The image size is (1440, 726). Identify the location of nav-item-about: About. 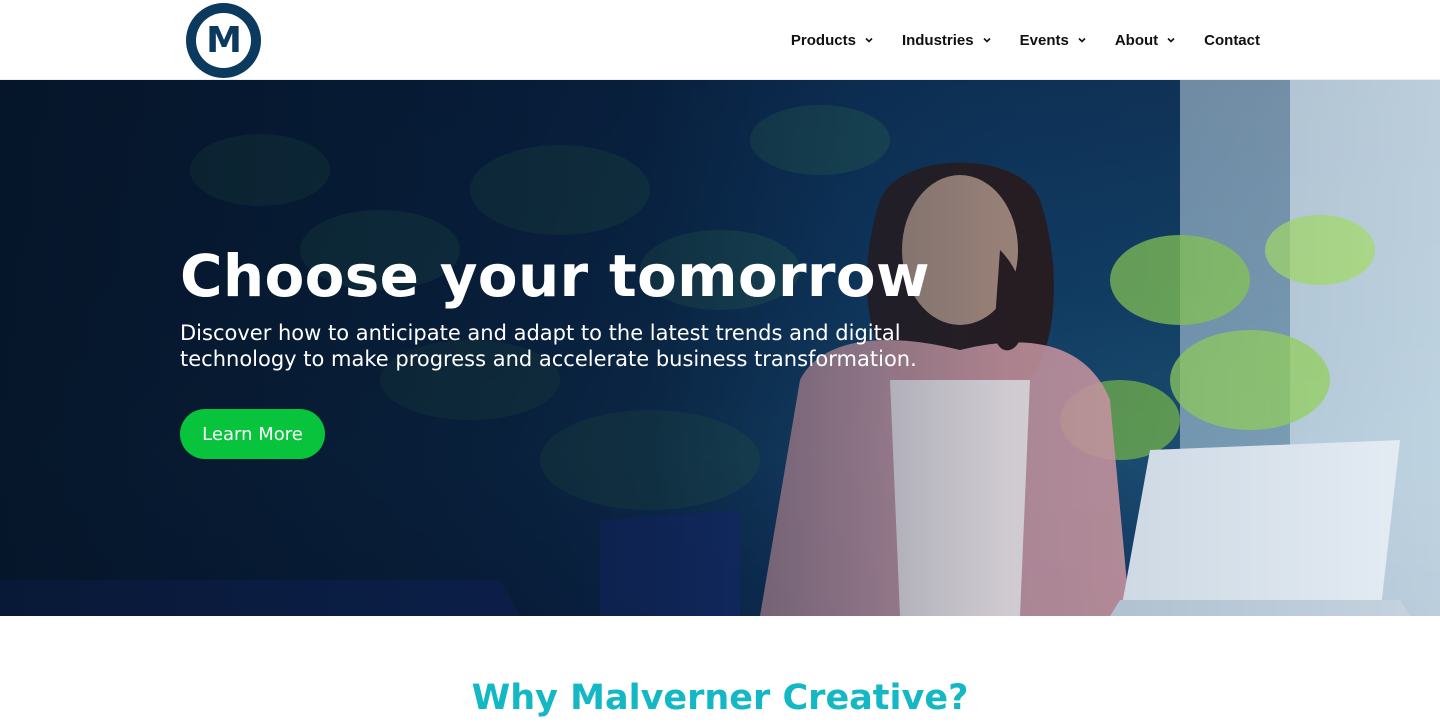
(1145, 40).